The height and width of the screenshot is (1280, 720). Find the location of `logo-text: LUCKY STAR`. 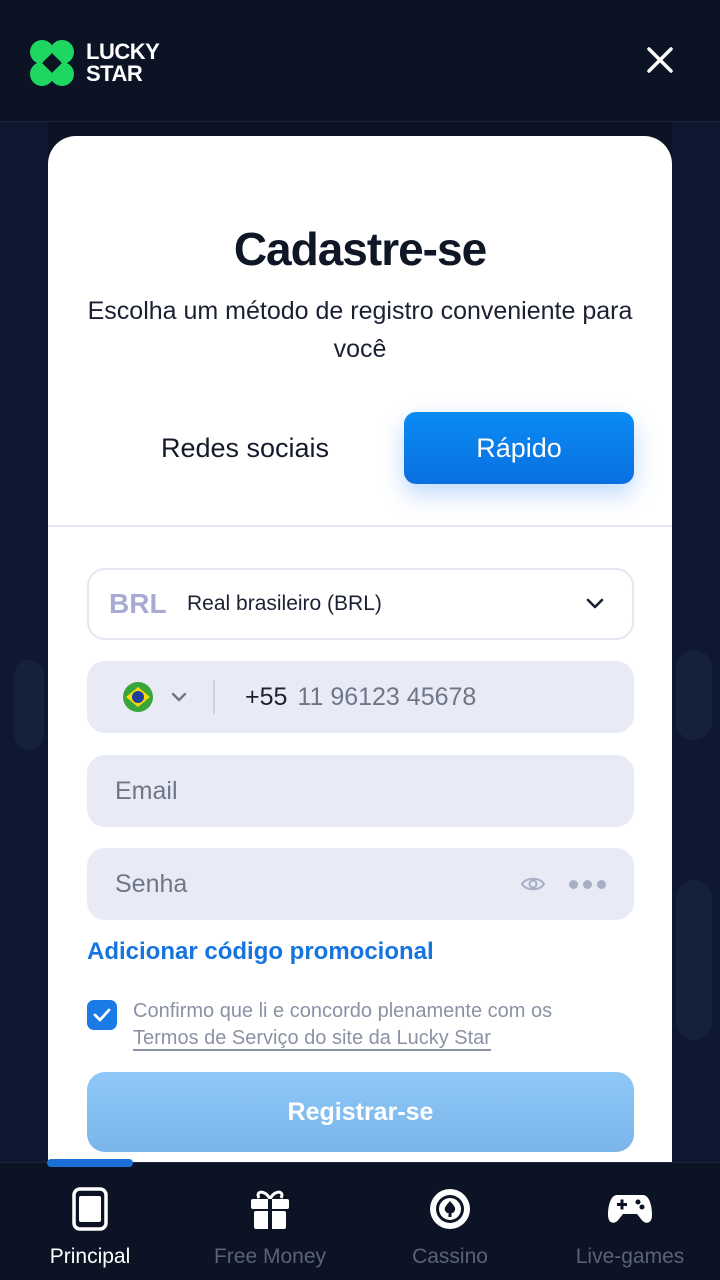

logo-text: LUCKY STAR is located at coordinates (123, 62).